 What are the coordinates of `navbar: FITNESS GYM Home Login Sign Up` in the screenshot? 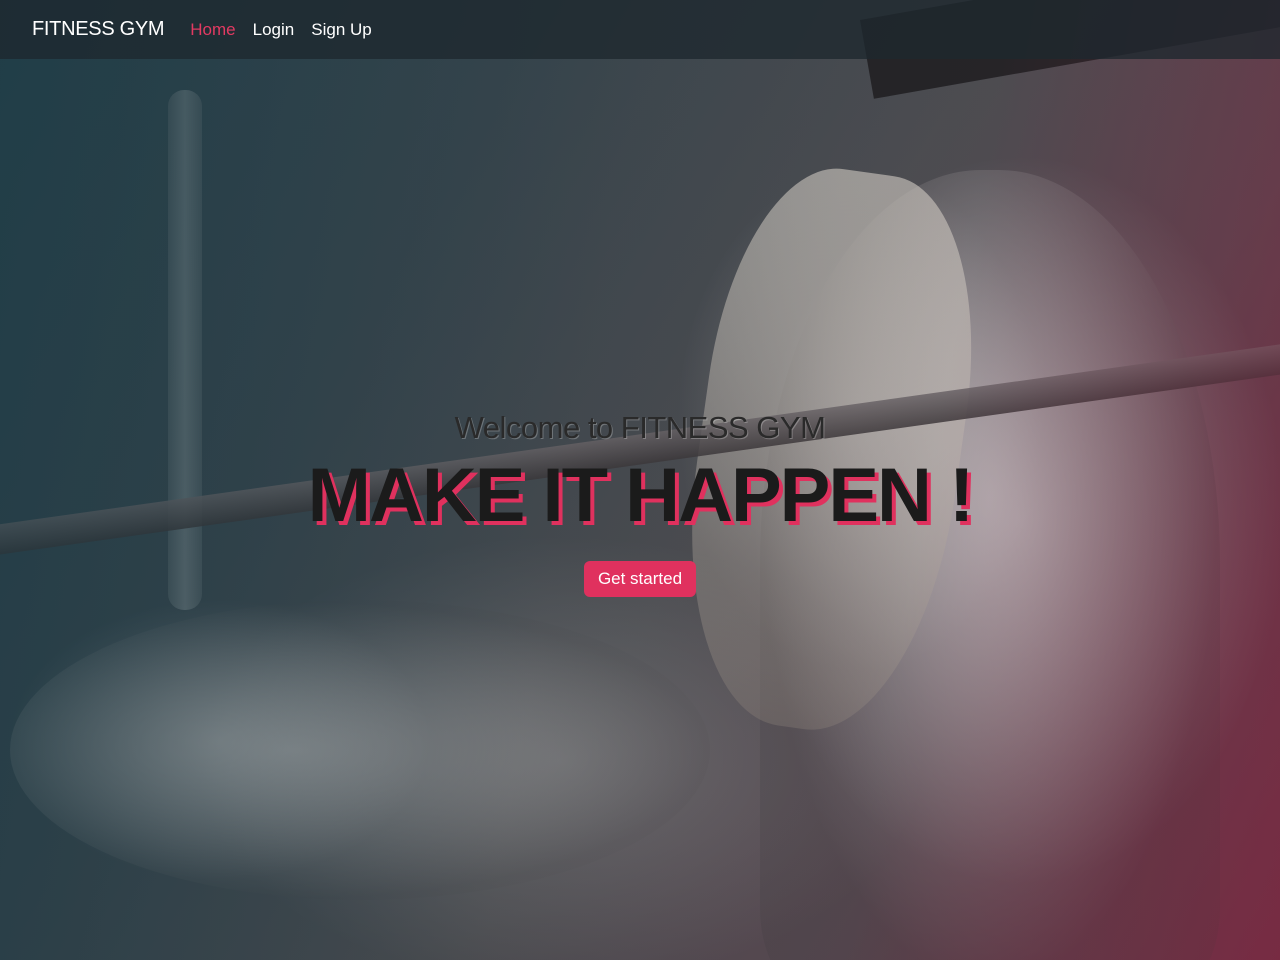 It's located at (640, 29).